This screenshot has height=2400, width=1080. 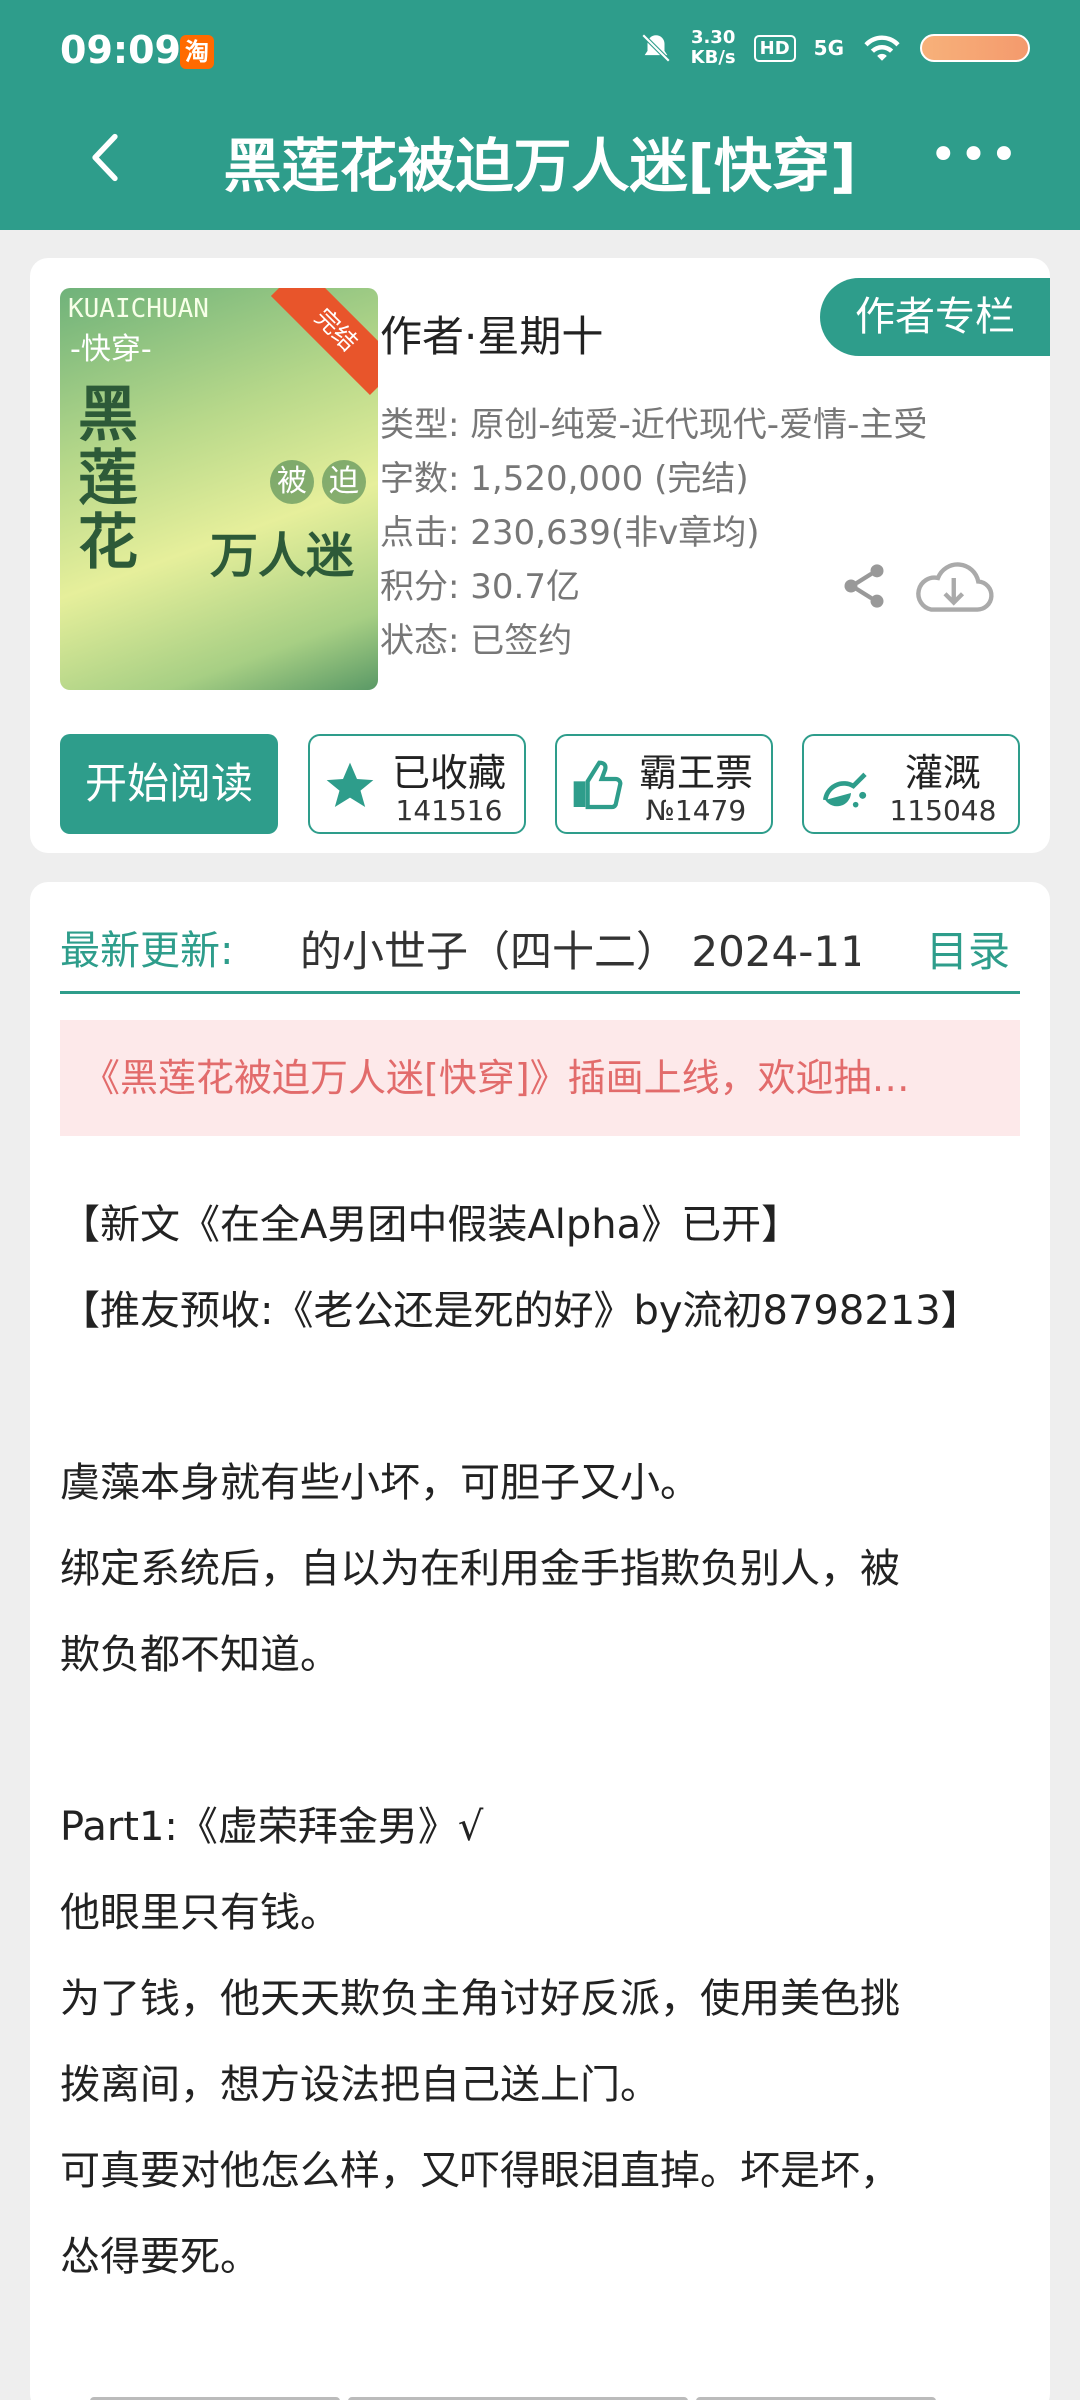 I want to click on mute-icon, so click(x=655, y=48).